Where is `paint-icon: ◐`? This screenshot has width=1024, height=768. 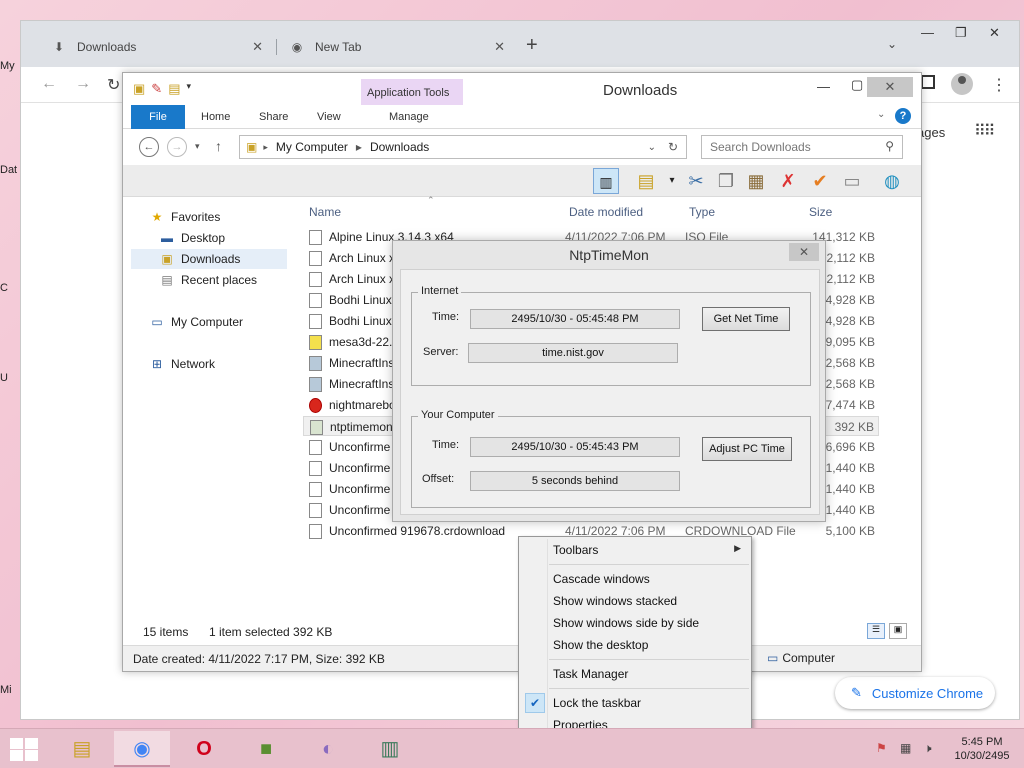
paint-icon: ◐ is located at coordinates (328, 749).